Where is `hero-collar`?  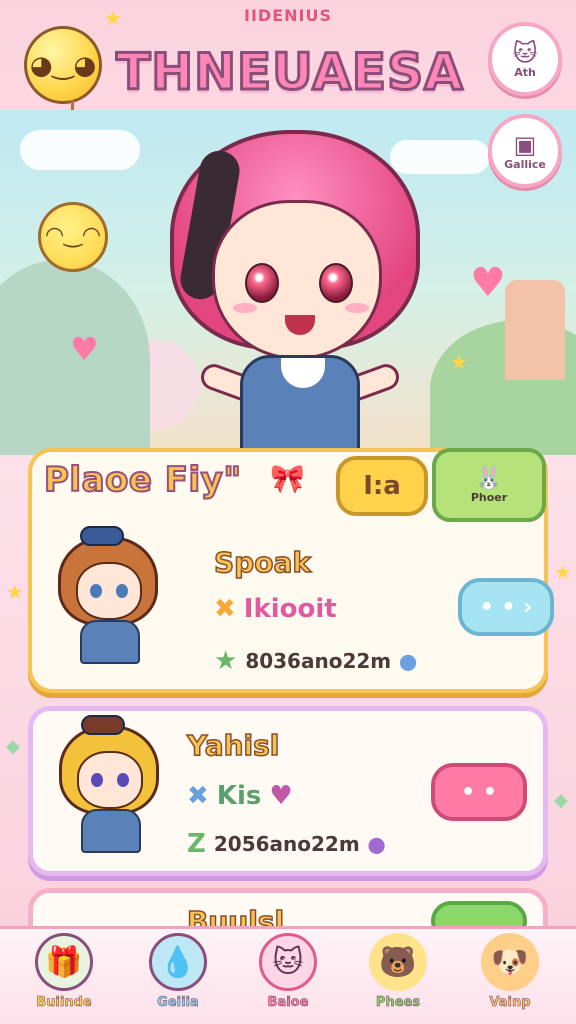
hero-collar is located at coordinates (303, 373).